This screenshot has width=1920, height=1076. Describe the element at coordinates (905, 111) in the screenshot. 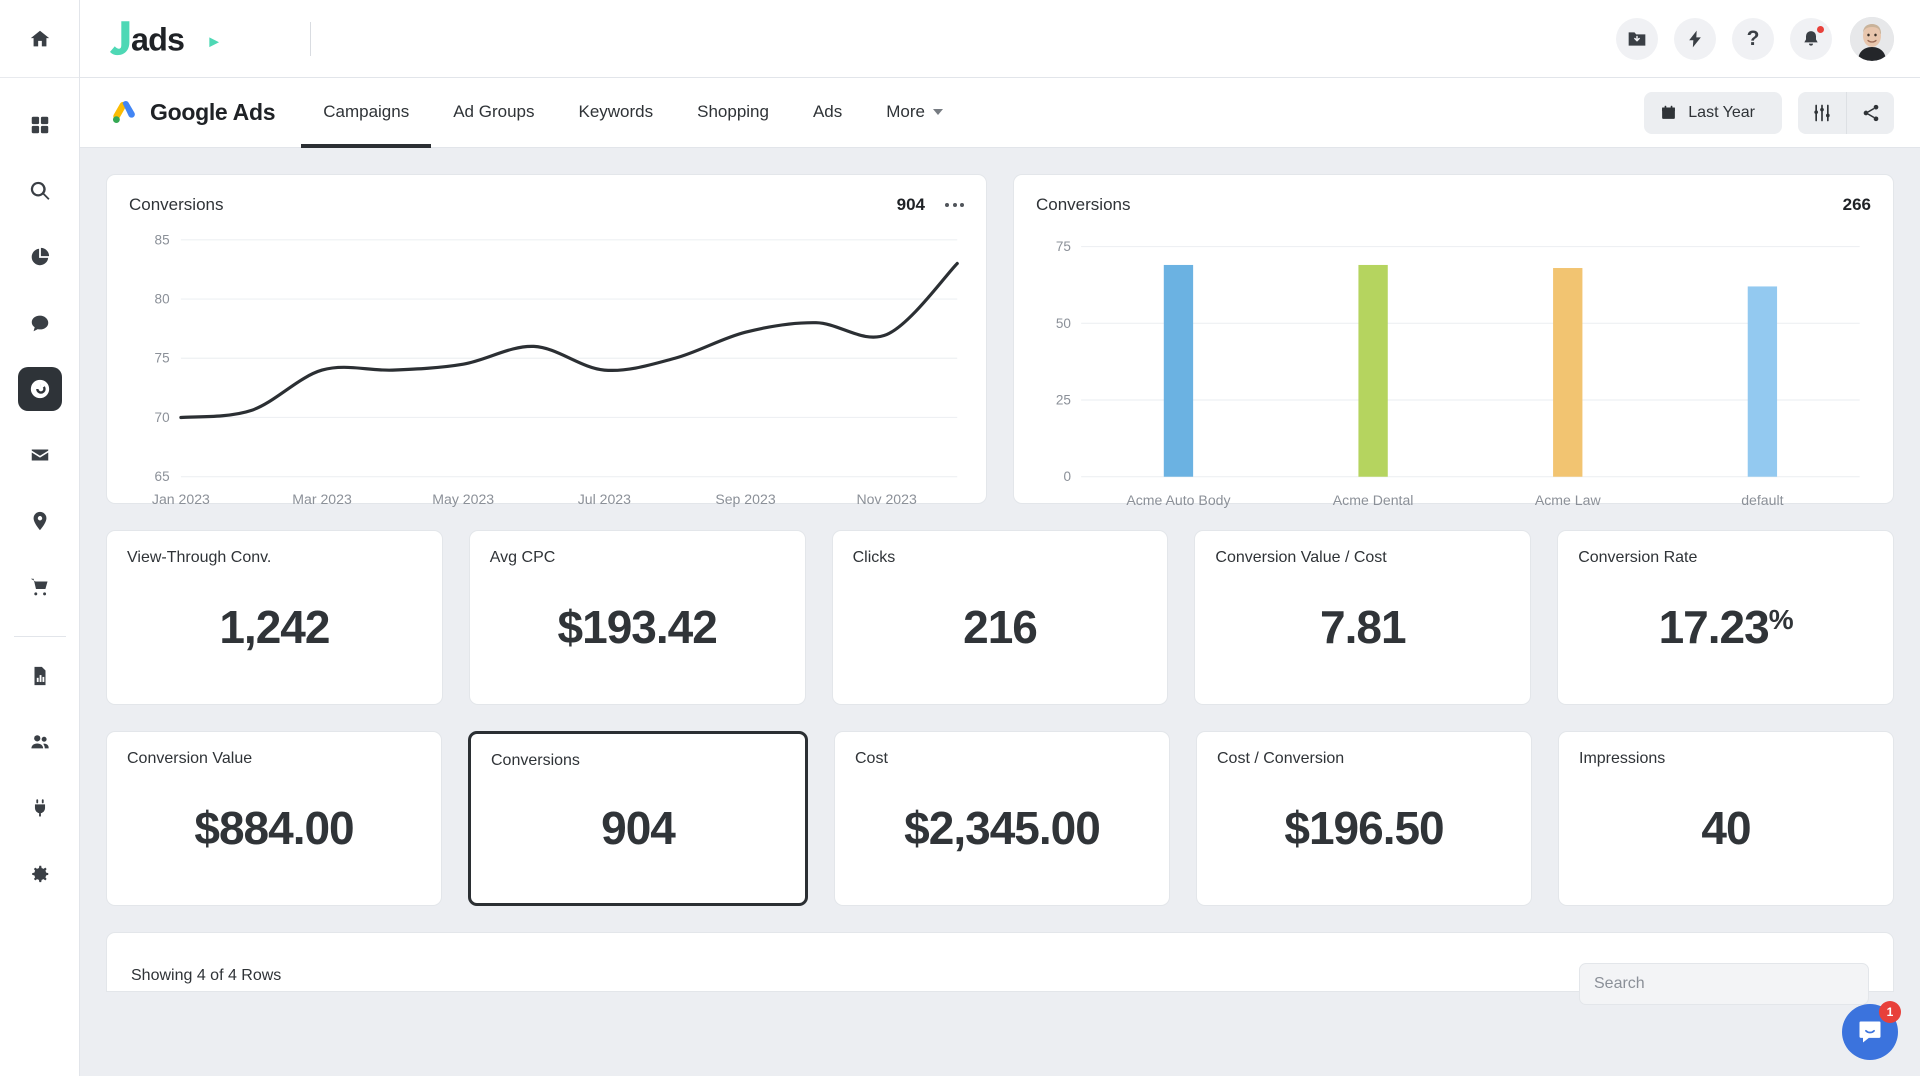

I see `tab-more-label: More` at that location.